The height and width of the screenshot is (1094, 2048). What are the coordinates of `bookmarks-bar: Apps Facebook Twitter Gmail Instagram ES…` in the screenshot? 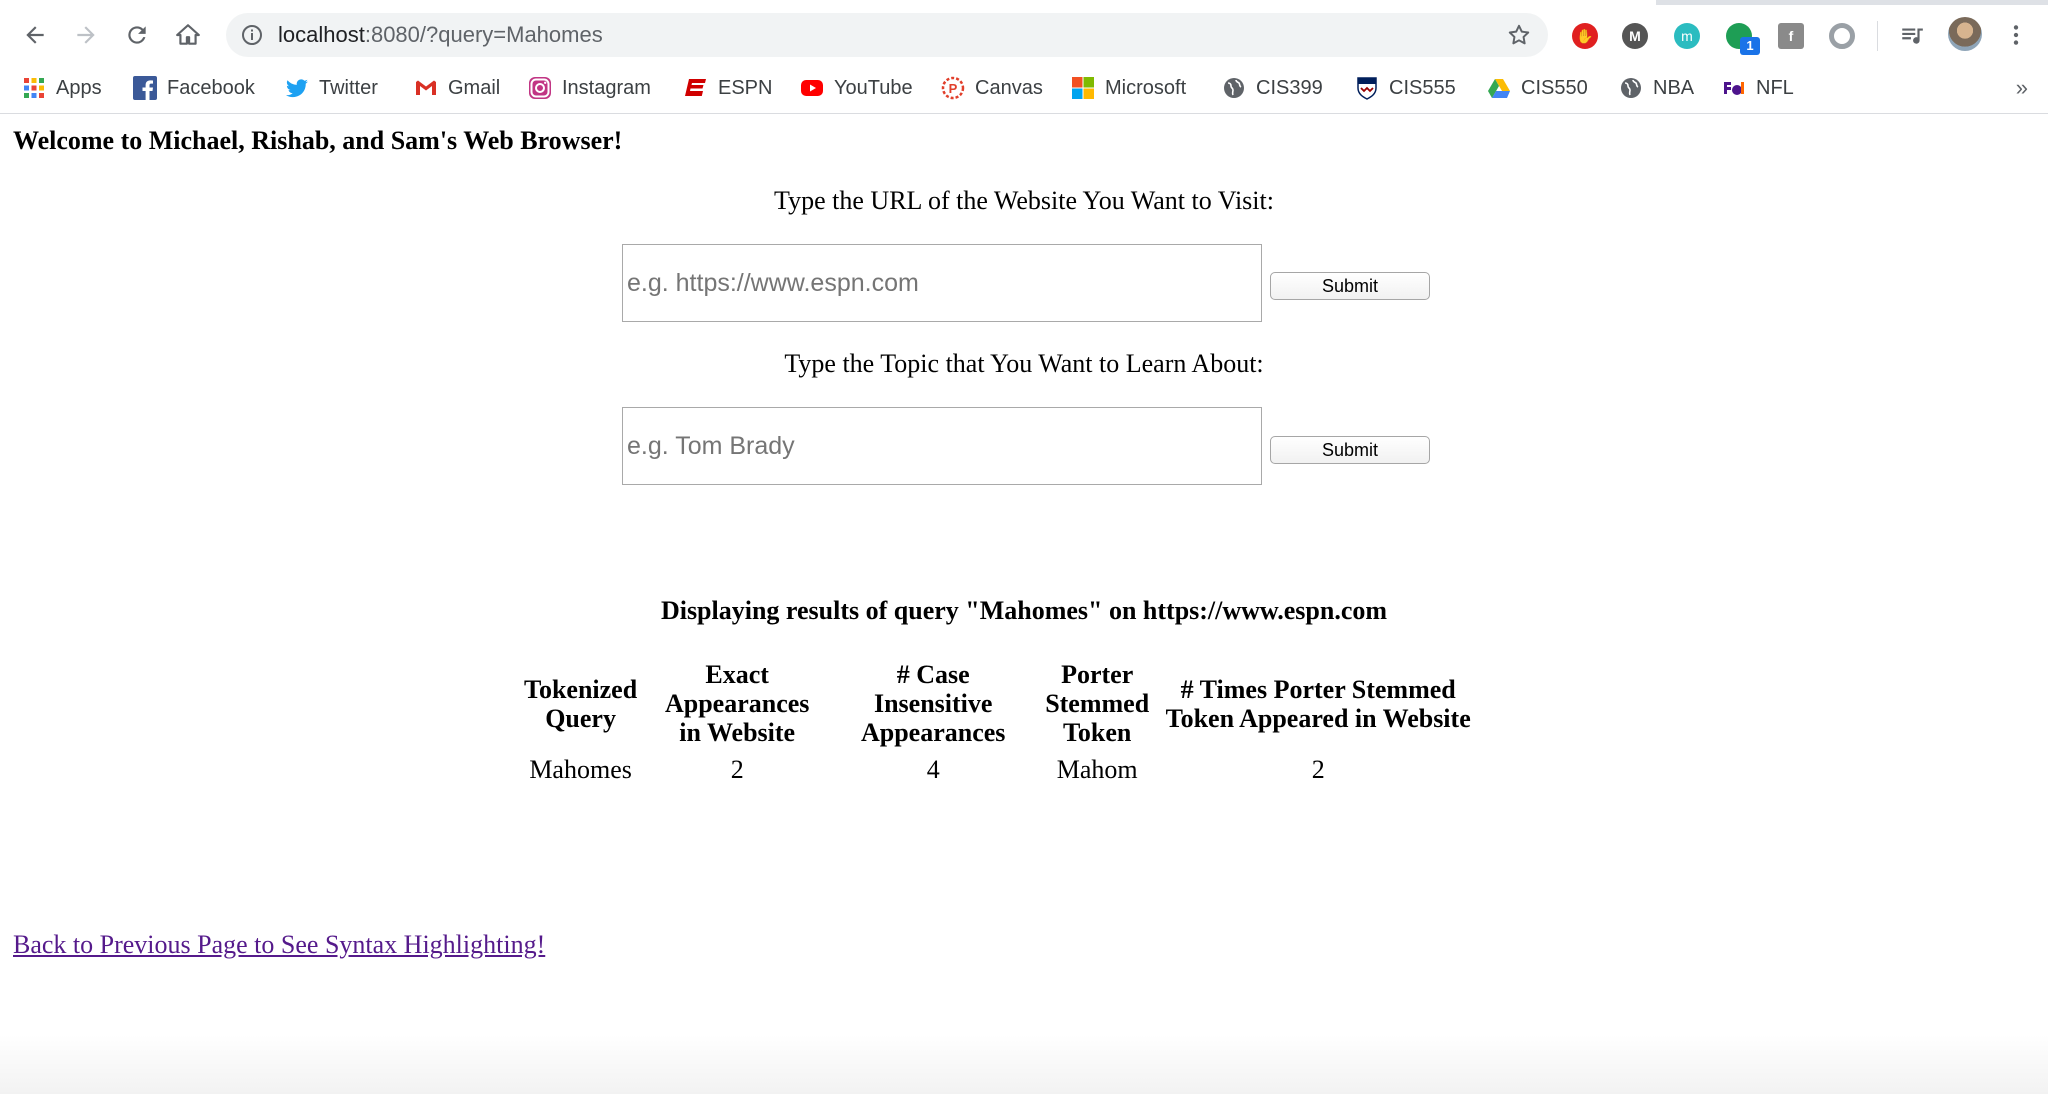 It's located at (1024, 89).